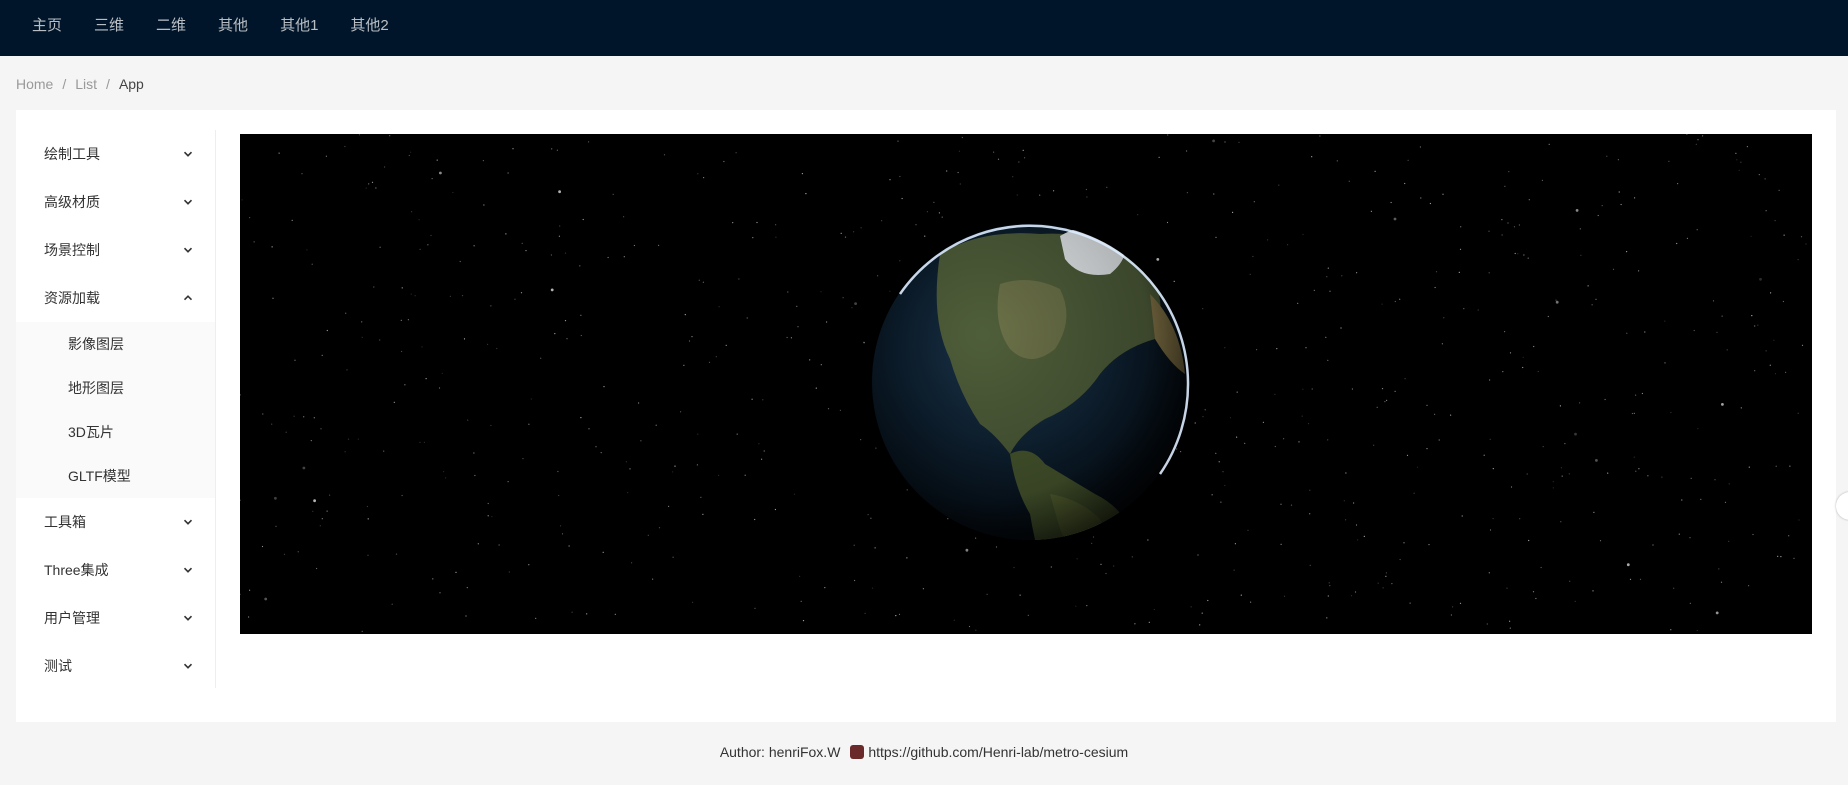 The width and height of the screenshot is (1848, 785). I want to click on sidebar-item-label: 场景控制, so click(72, 250).